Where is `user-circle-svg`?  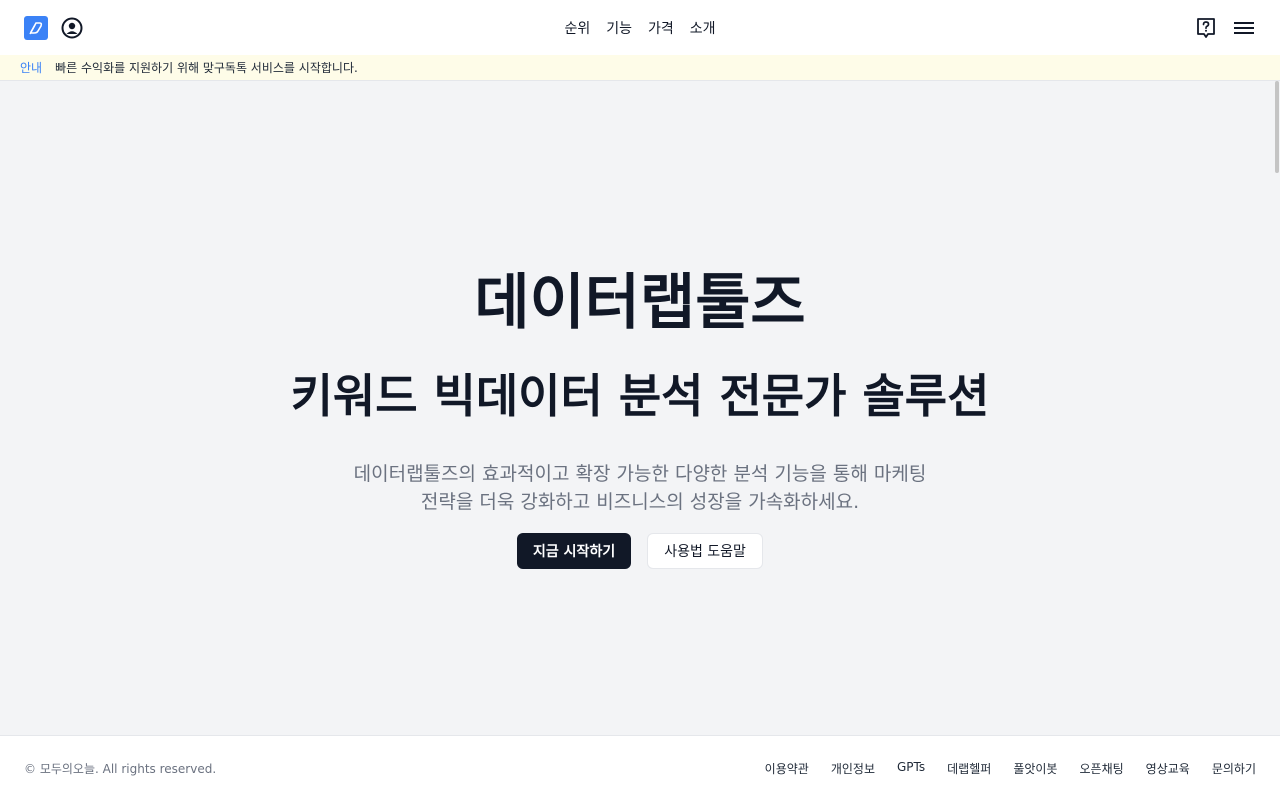 user-circle-svg is located at coordinates (72, 27).